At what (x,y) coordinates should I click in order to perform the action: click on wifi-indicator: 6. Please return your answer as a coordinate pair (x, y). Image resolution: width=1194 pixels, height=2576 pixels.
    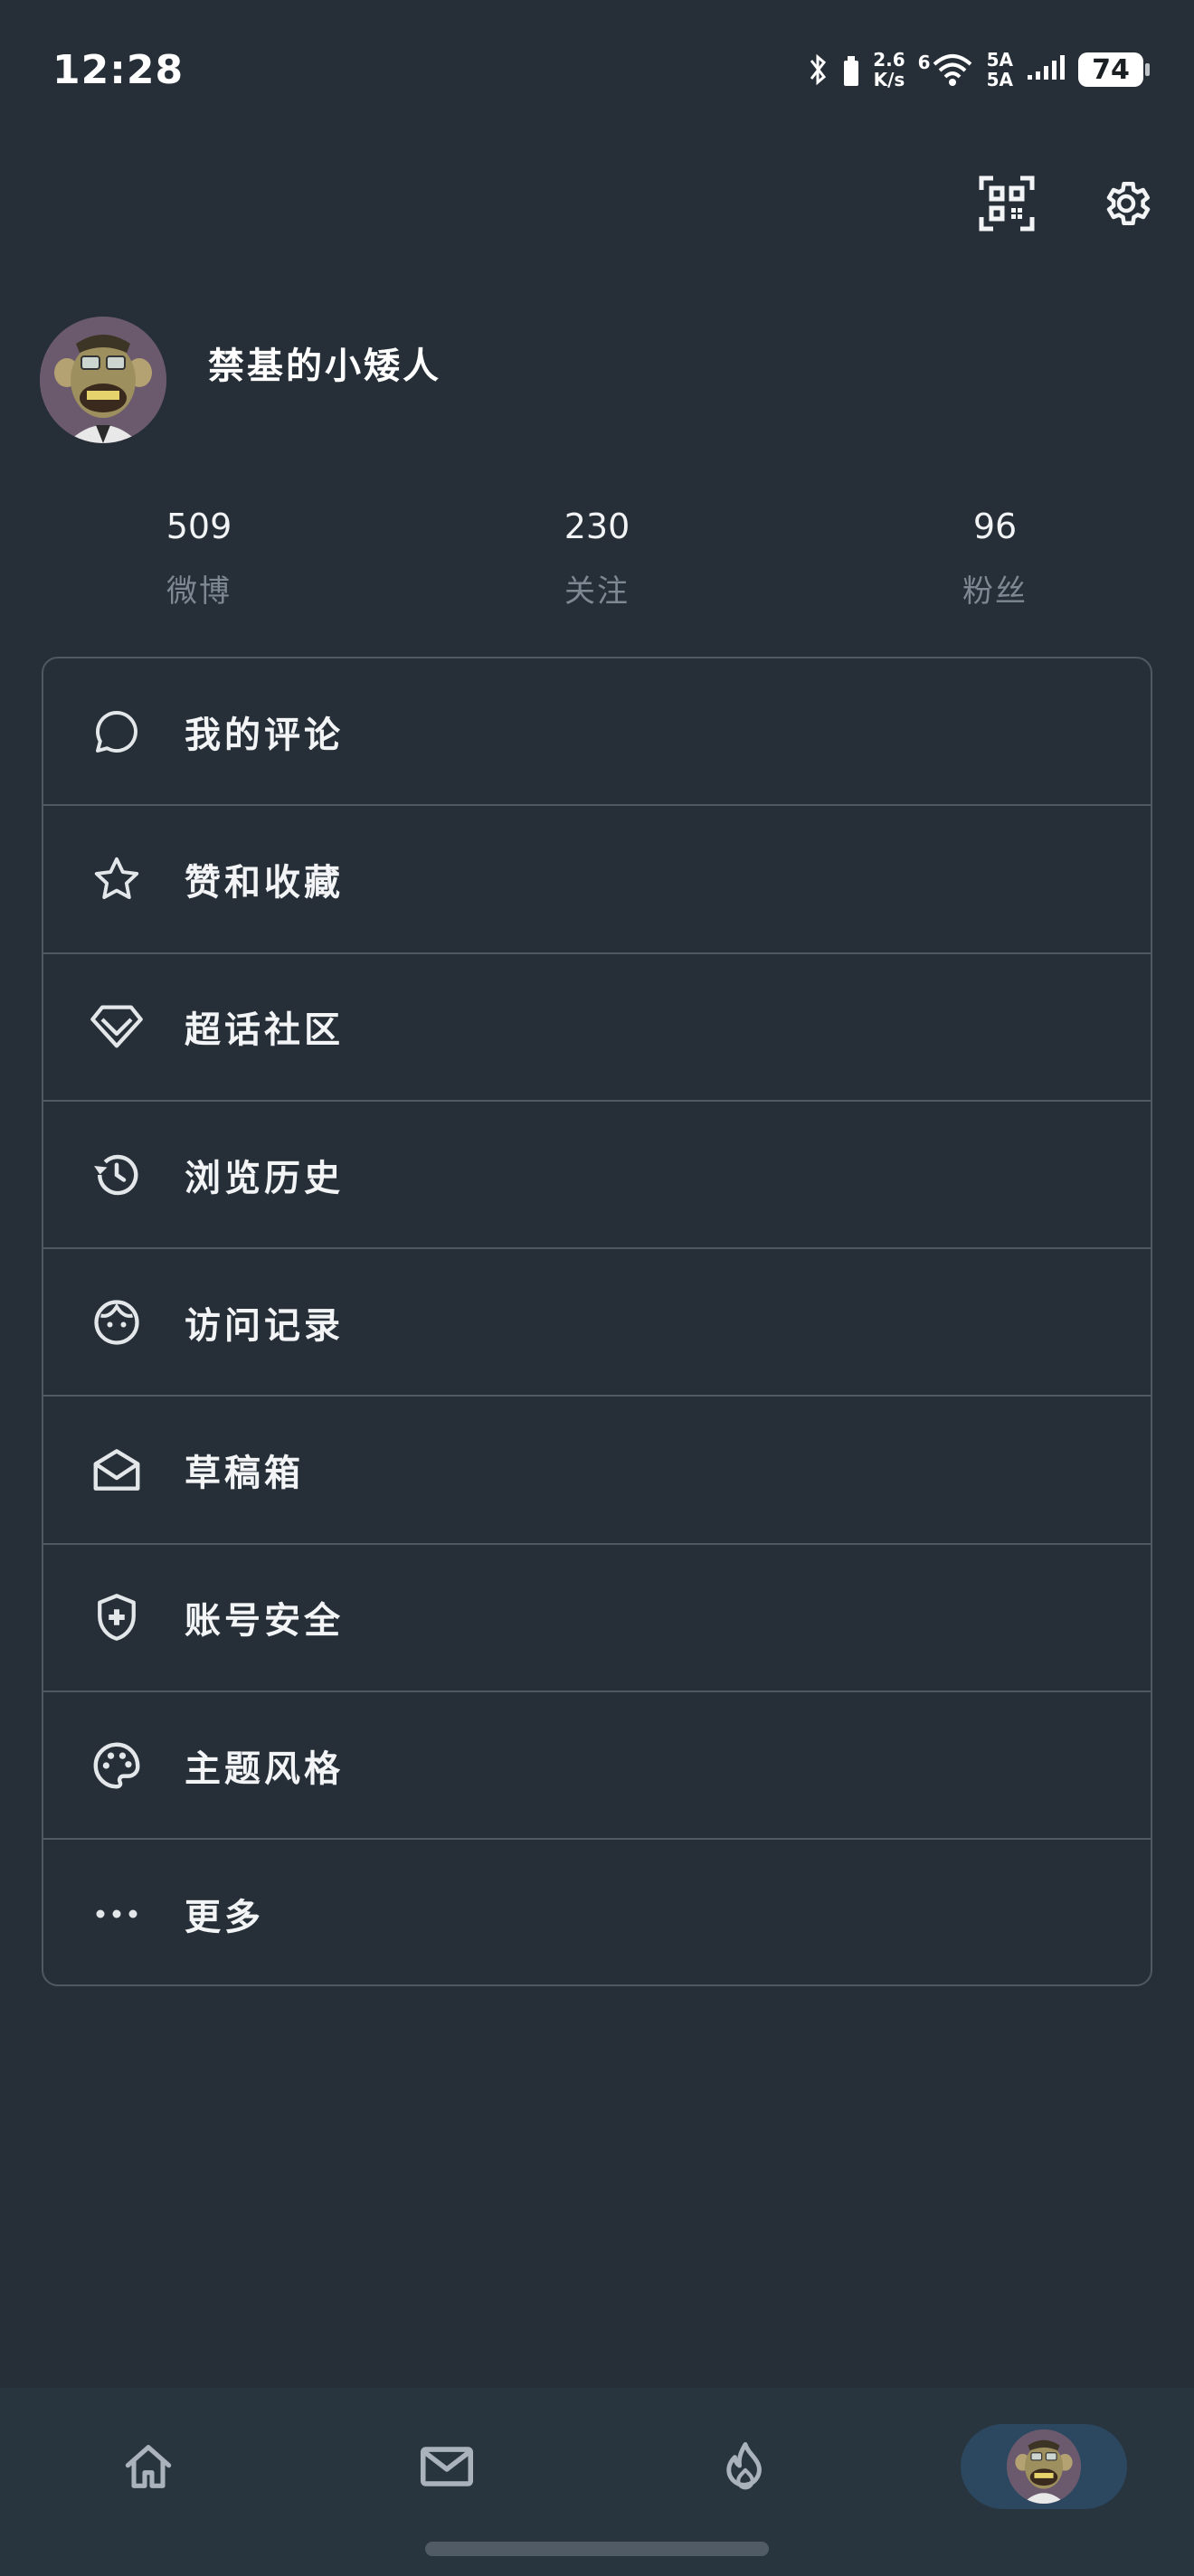
    Looking at the image, I should click on (946, 70).